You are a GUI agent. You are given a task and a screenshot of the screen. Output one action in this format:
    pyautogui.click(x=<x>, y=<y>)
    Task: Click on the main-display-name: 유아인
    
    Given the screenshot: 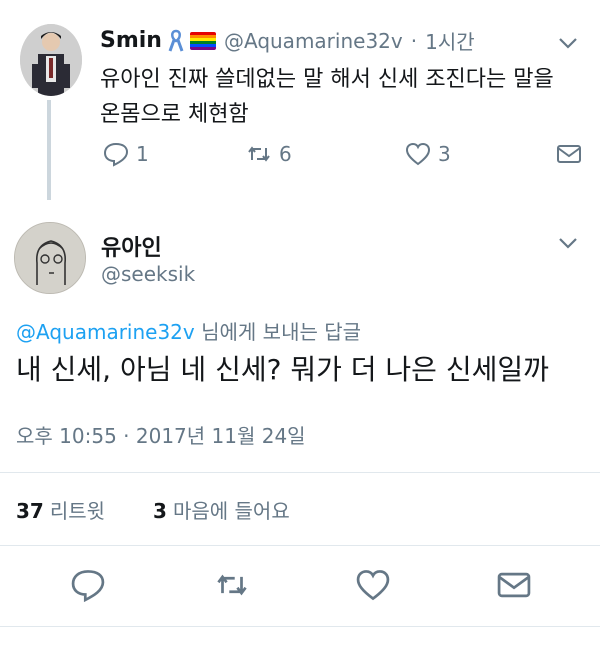 What is the action you would take?
    pyautogui.click(x=131, y=246)
    